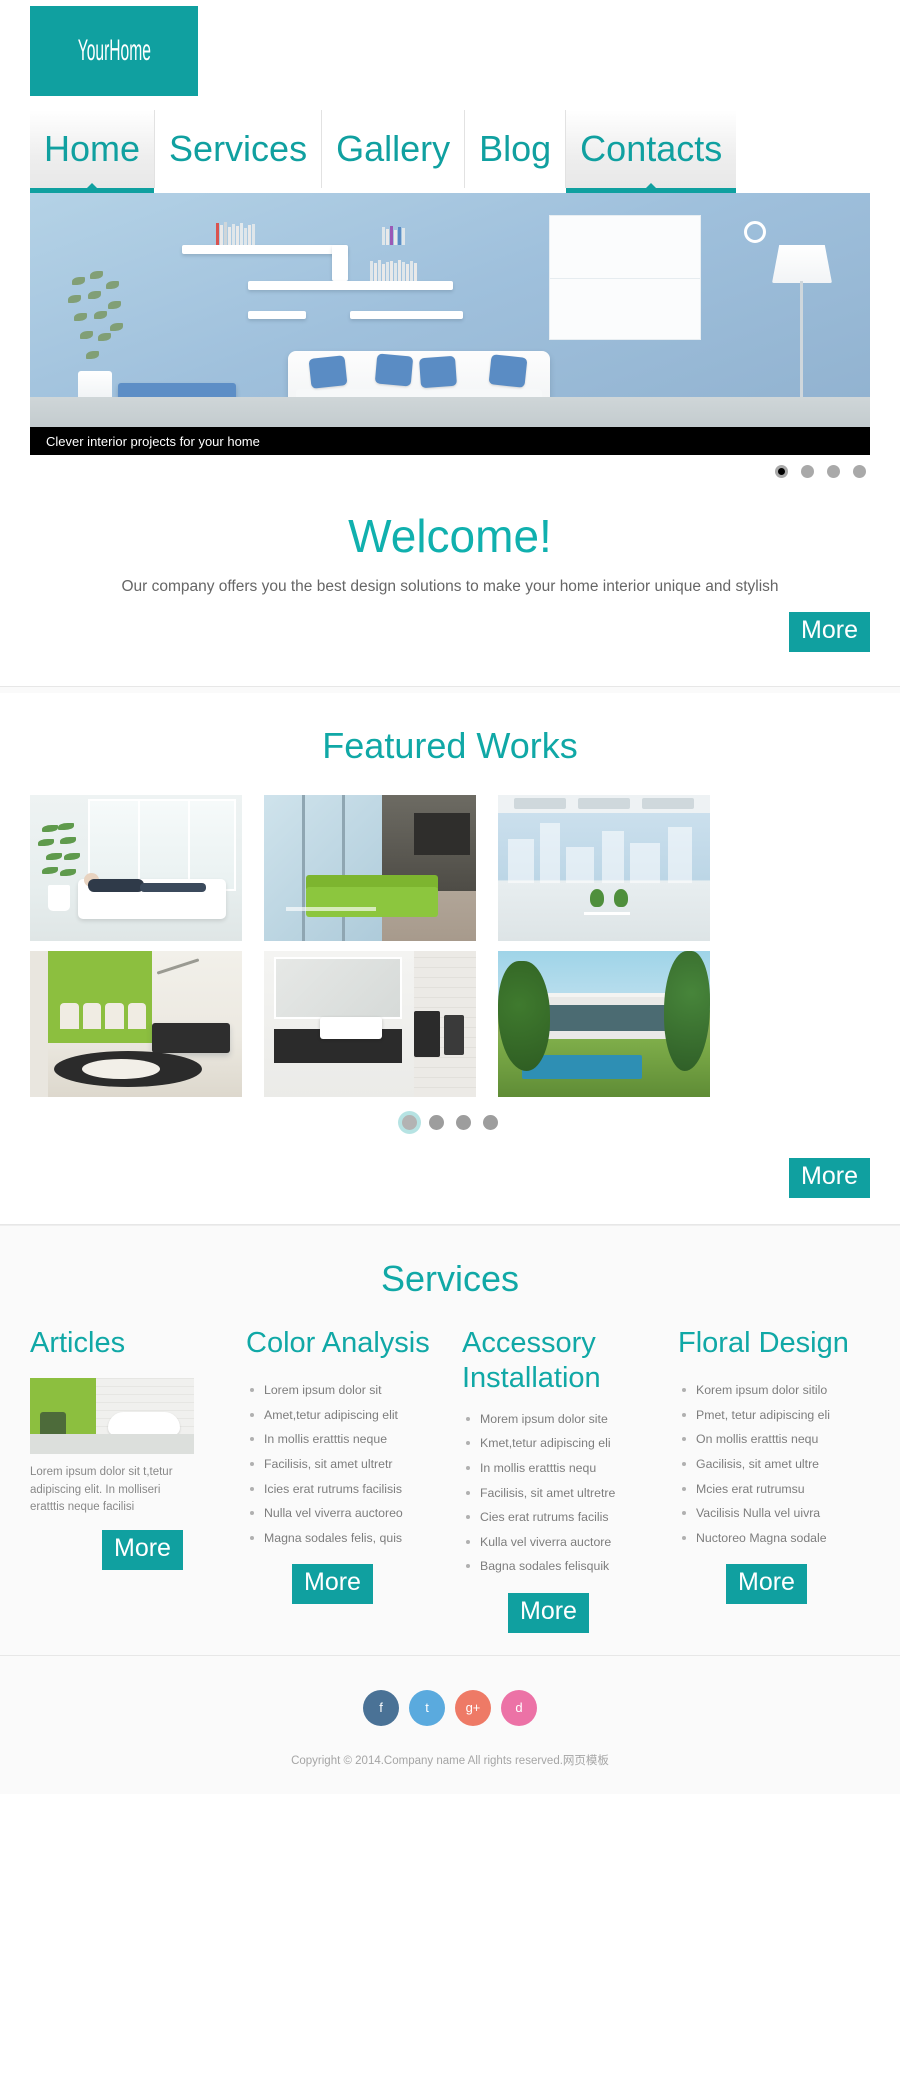  Describe the element at coordinates (607, 914) in the screenshot. I see `table` at that location.